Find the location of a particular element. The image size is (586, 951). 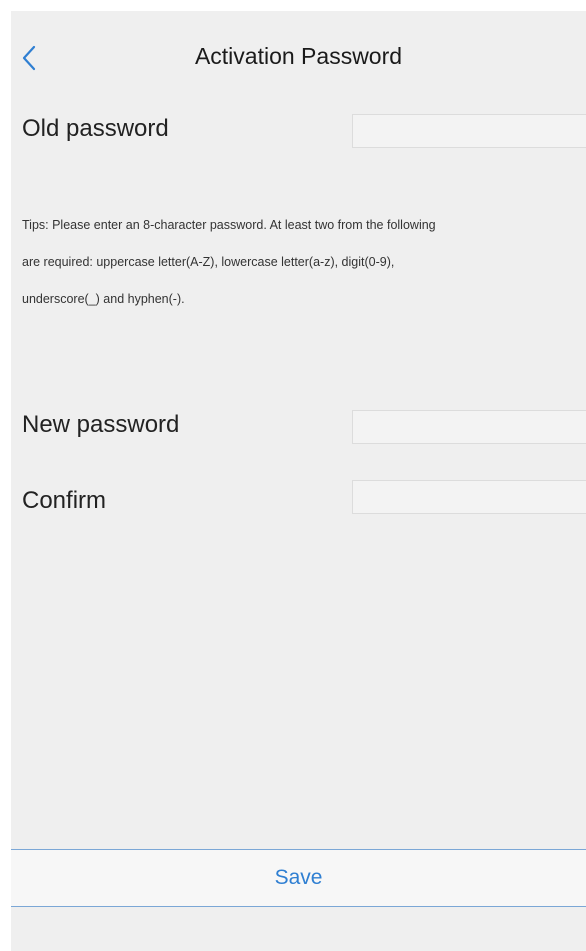

new-password-label: New password is located at coordinates (101, 424).